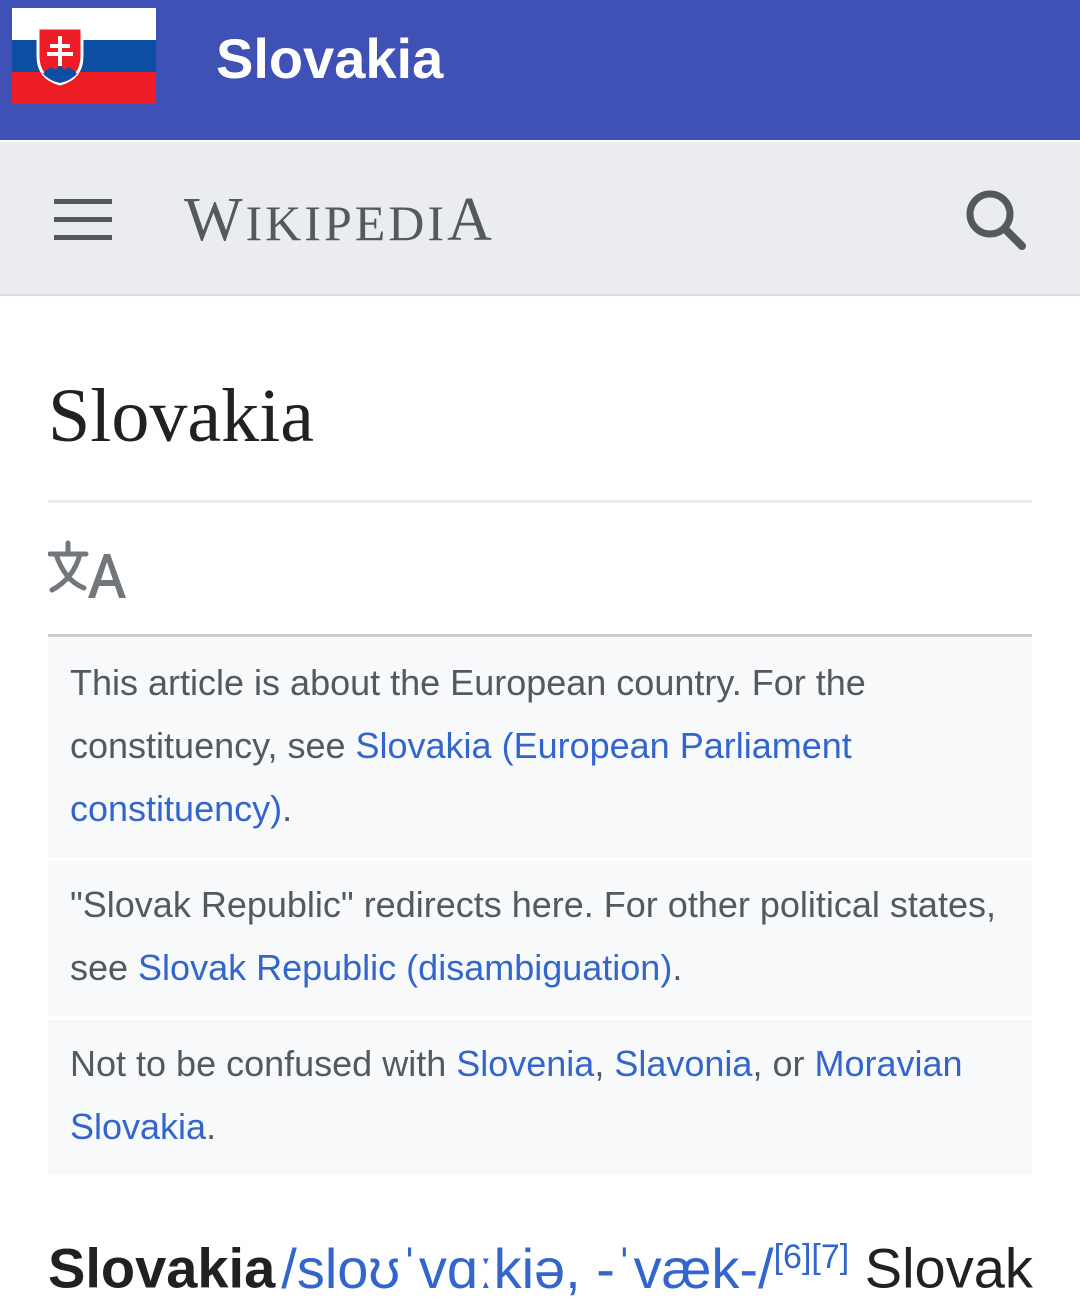 The image size is (1080, 1304). What do you see at coordinates (83, 220) in the screenshot?
I see `hamburger-menu-icon` at bounding box center [83, 220].